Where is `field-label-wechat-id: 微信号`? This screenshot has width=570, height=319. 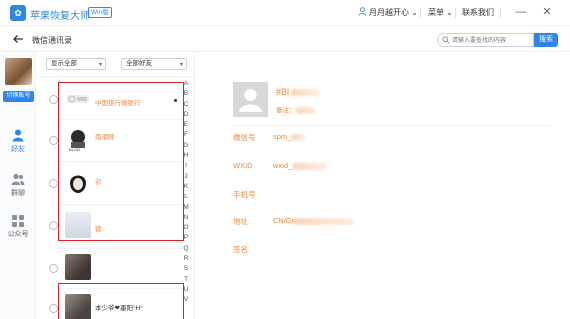
field-label-wechat-id: 微信号 is located at coordinates (244, 137).